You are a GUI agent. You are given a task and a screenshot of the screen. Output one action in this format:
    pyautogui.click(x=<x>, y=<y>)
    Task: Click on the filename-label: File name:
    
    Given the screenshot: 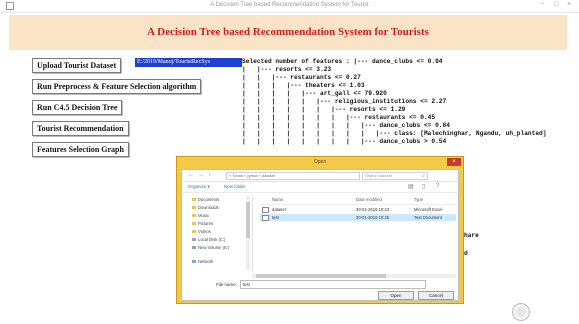 What is the action you would take?
    pyautogui.click(x=227, y=284)
    